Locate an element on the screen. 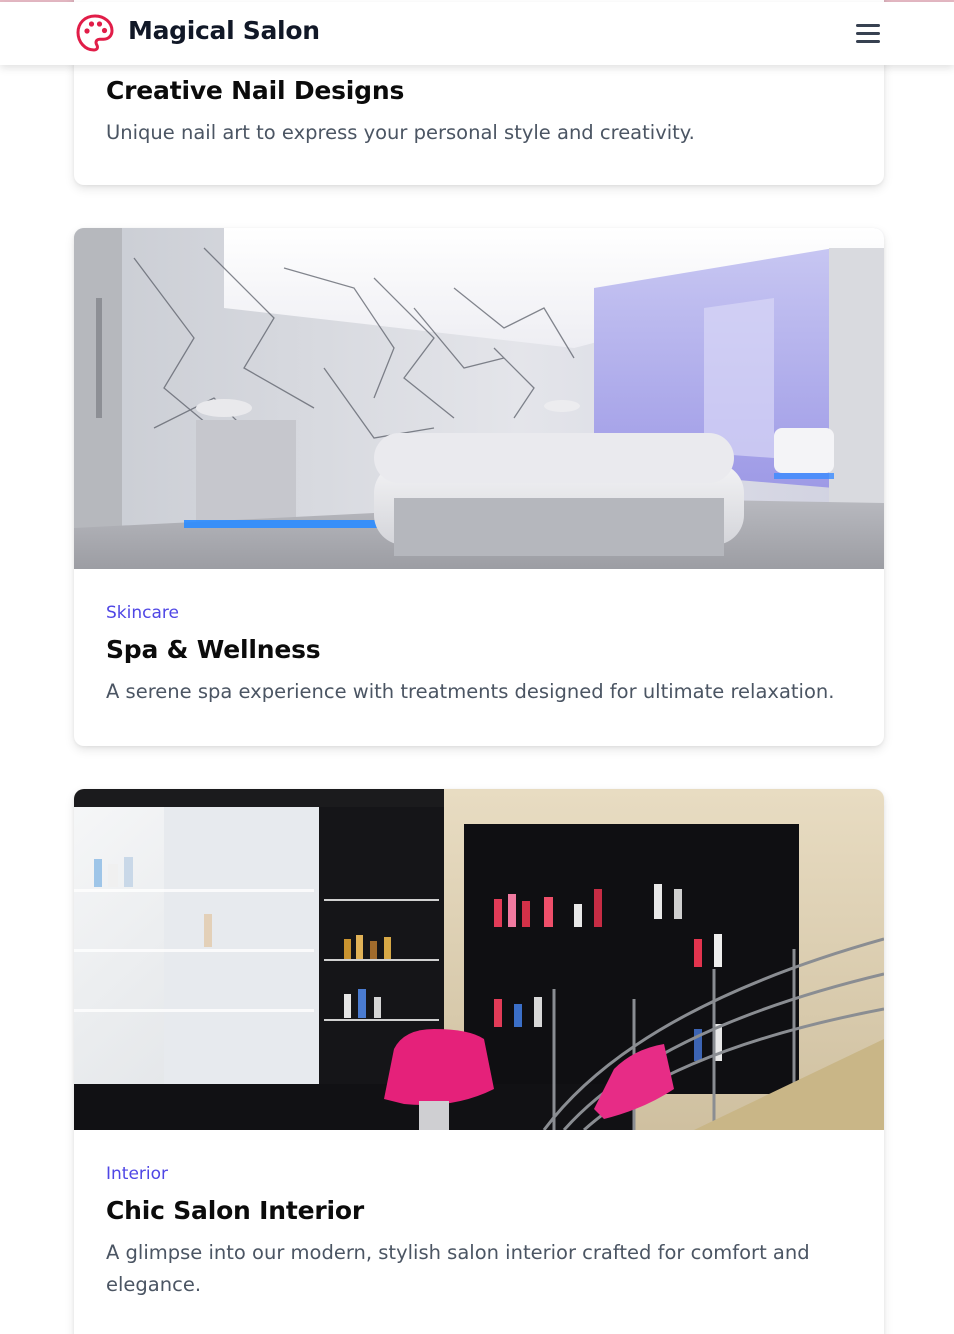  card-title: Spa & Wellness is located at coordinates (213, 649).